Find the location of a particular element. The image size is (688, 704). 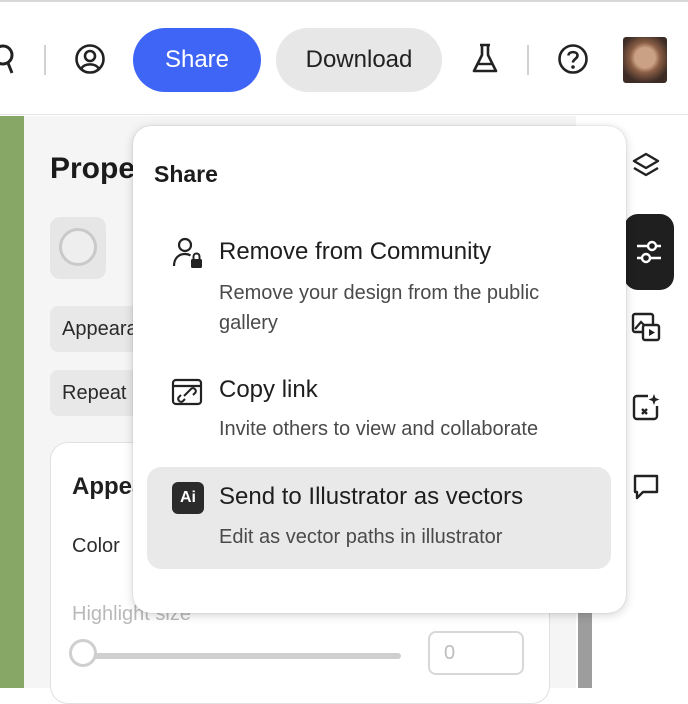

avatar is located at coordinates (645, 60).